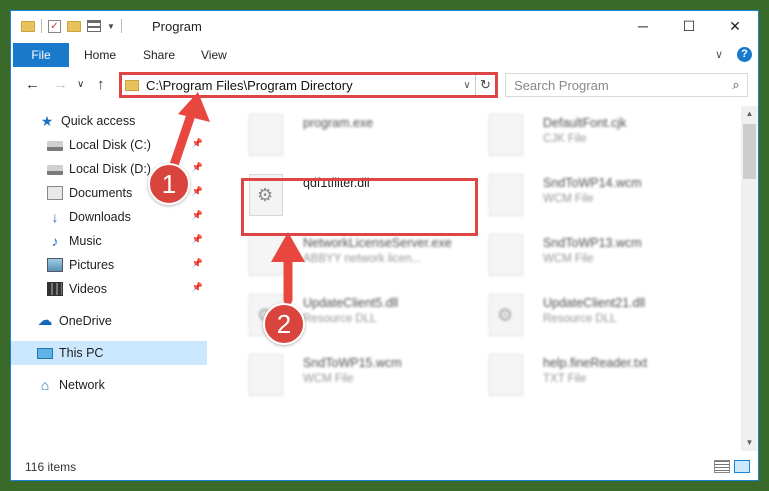 The height and width of the screenshot is (491, 769). Describe the element at coordinates (41, 55) in the screenshot. I see `tab-file: File` at that location.